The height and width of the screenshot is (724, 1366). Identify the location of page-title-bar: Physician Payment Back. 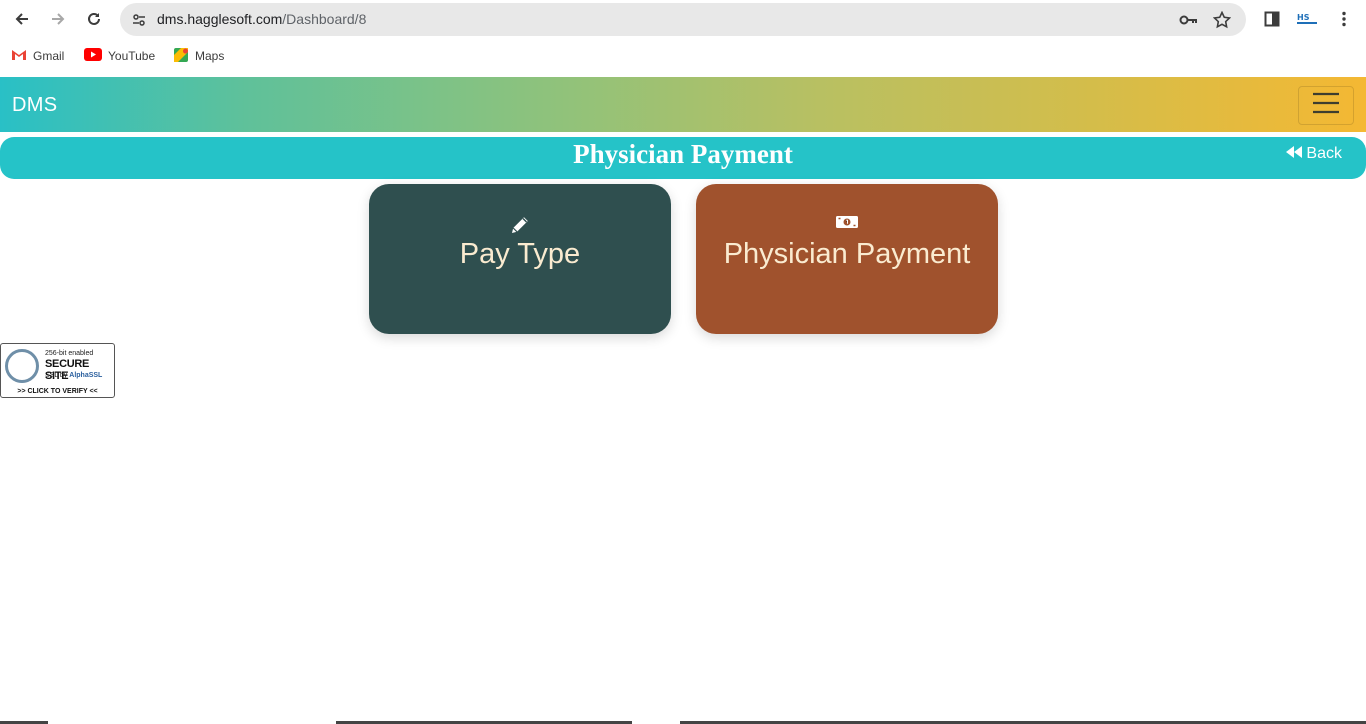
(683, 158).